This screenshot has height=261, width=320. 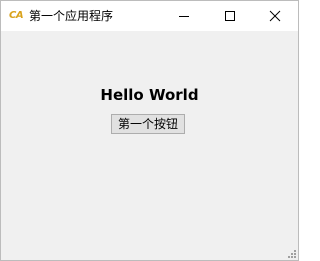 I want to click on minimize-icon, so click(x=184, y=16).